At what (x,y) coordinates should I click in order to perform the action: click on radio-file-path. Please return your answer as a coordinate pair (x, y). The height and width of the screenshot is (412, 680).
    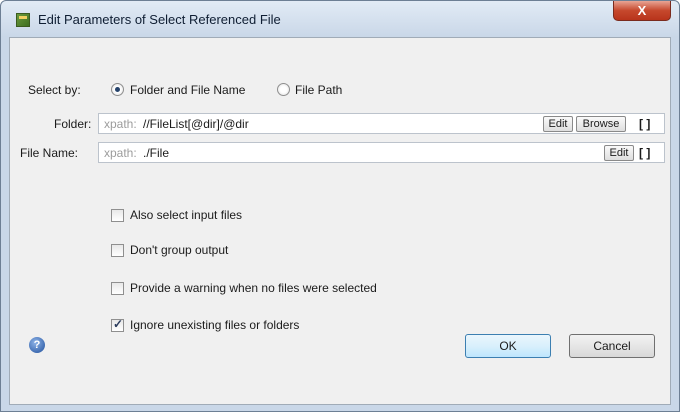
    Looking at the image, I should click on (283, 89).